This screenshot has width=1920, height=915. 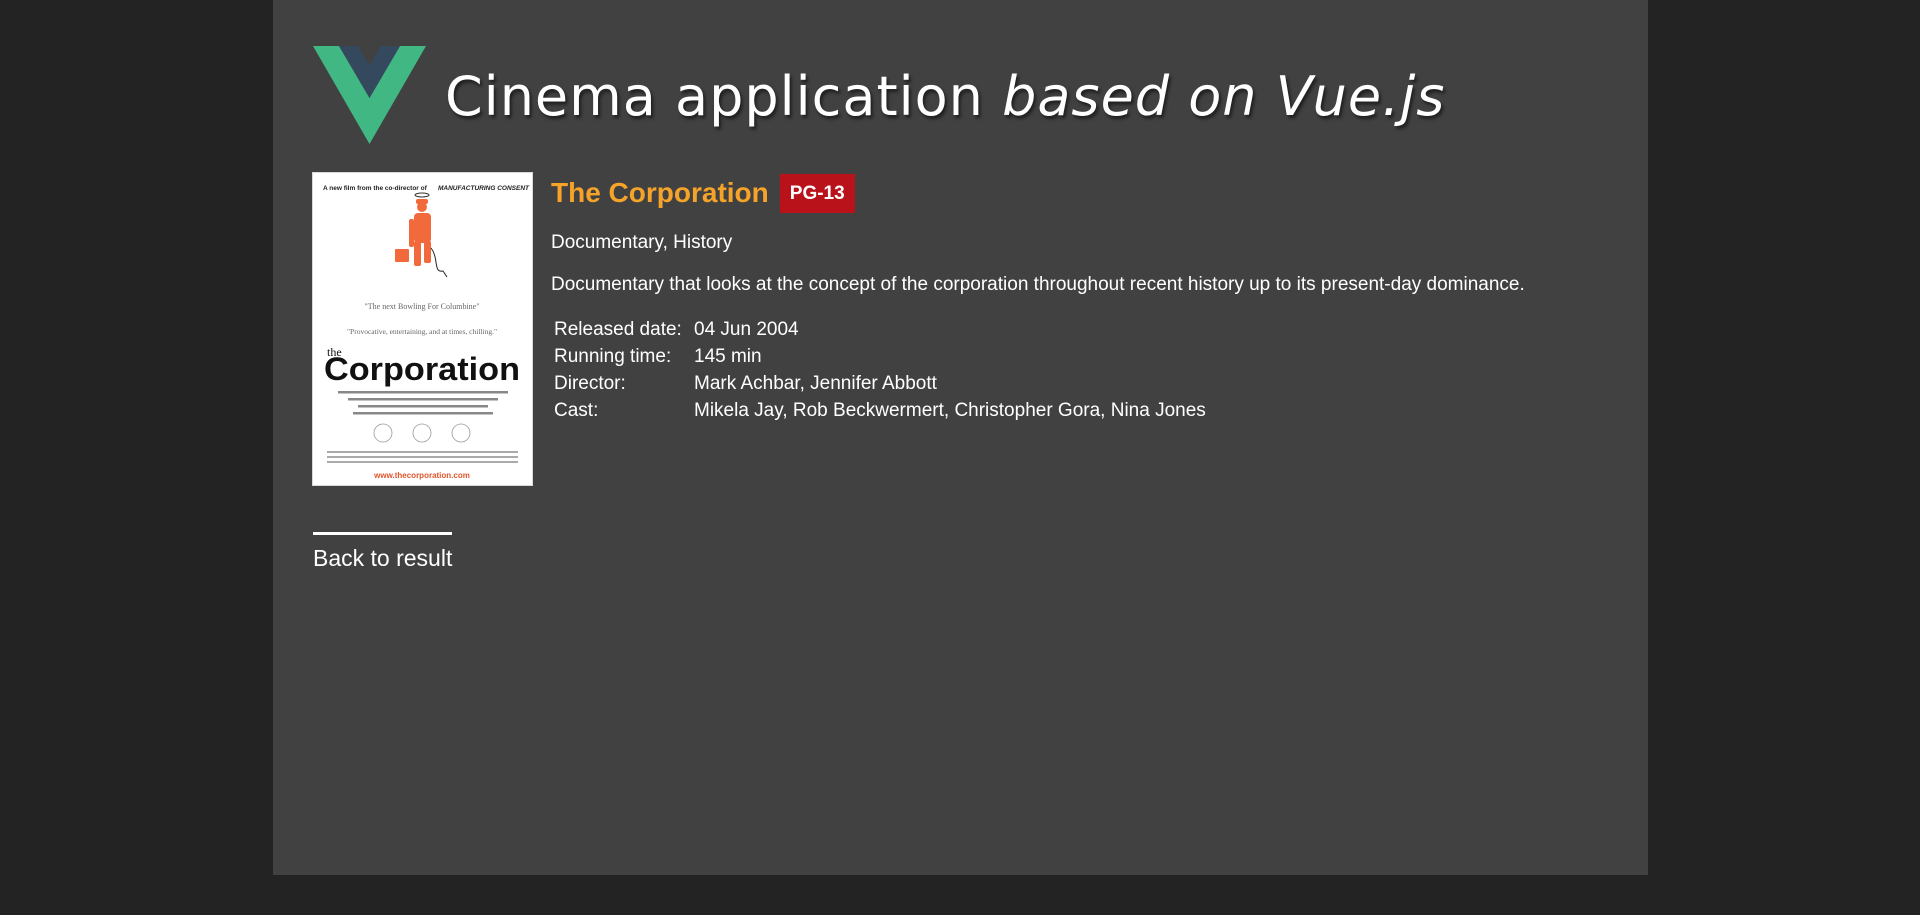 I want to click on vue-logo-icon, so click(x=369, y=95).